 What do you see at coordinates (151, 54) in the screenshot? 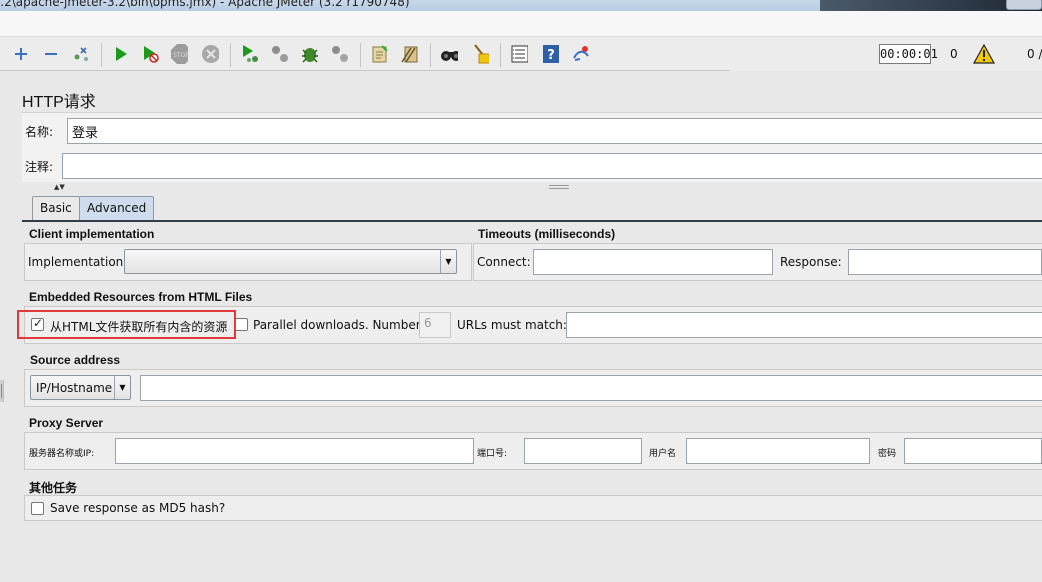
I see `start-no-timers-icon` at bounding box center [151, 54].